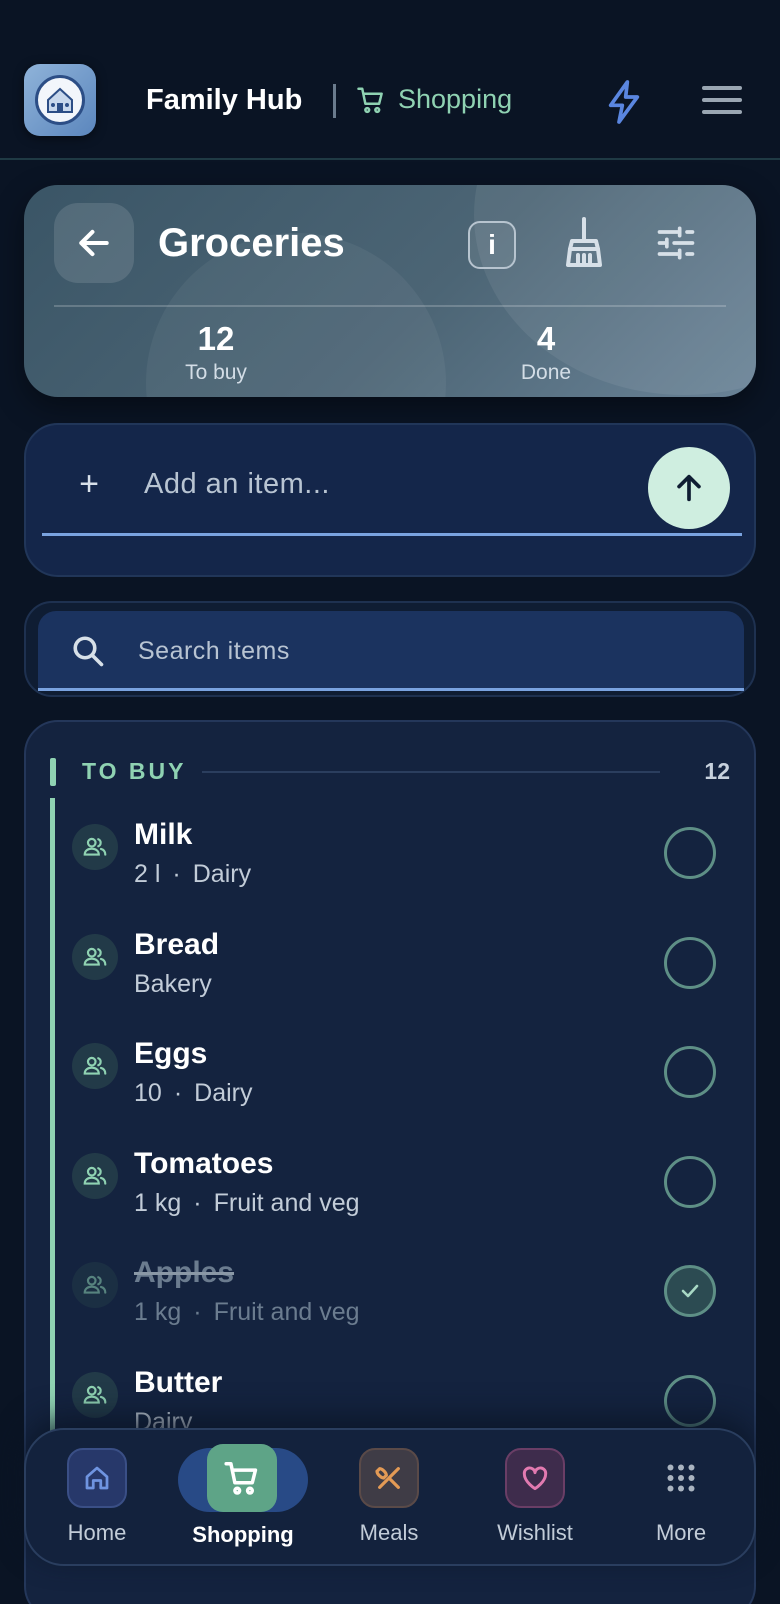 The height and width of the screenshot is (1604, 780). I want to click on section-label: Shopping, so click(455, 99).